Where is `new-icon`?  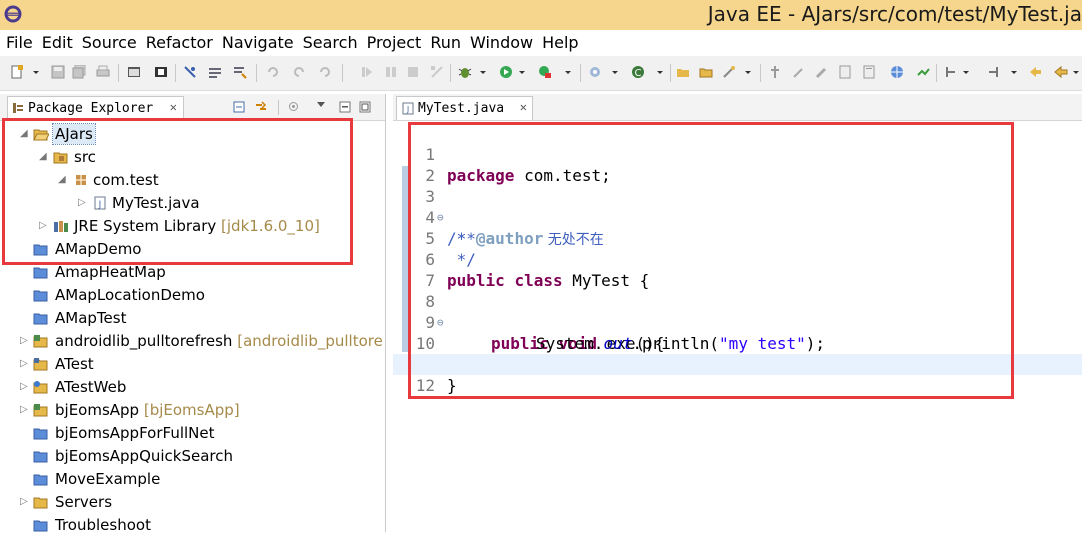 new-icon is located at coordinates (17, 72).